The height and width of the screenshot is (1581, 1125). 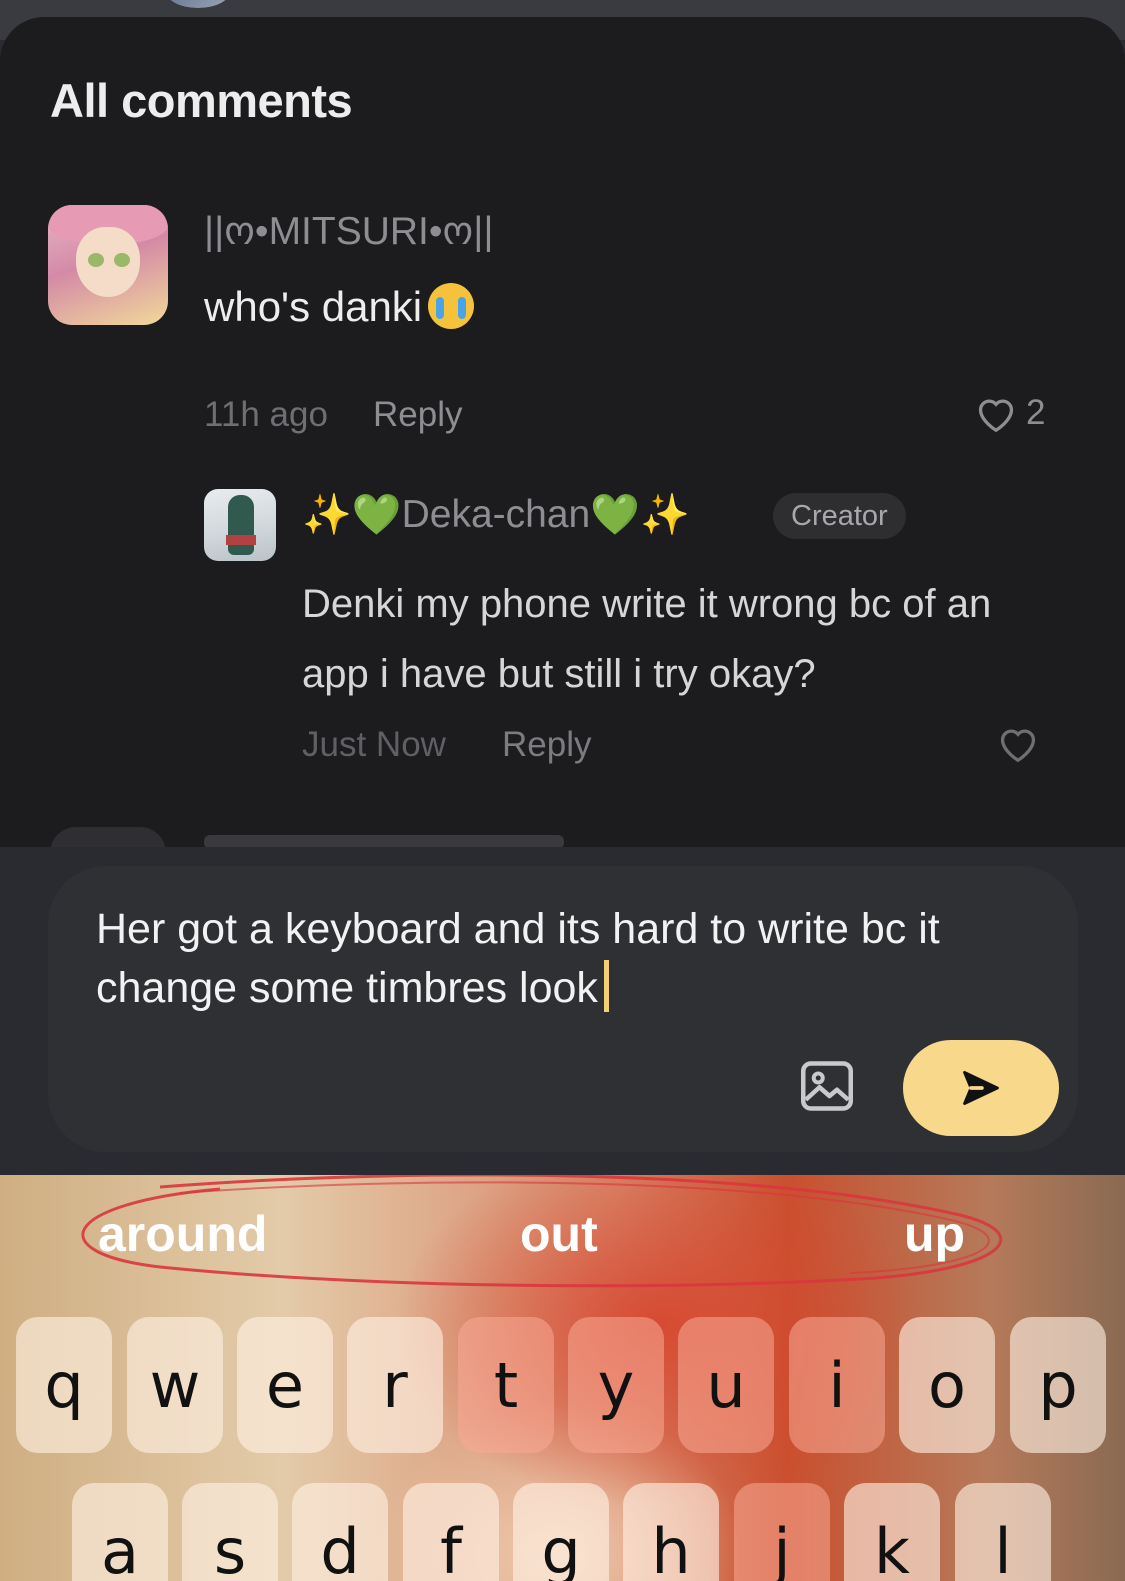 What do you see at coordinates (606, 986) in the screenshot?
I see `text-caret` at bounding box center [606, 986].